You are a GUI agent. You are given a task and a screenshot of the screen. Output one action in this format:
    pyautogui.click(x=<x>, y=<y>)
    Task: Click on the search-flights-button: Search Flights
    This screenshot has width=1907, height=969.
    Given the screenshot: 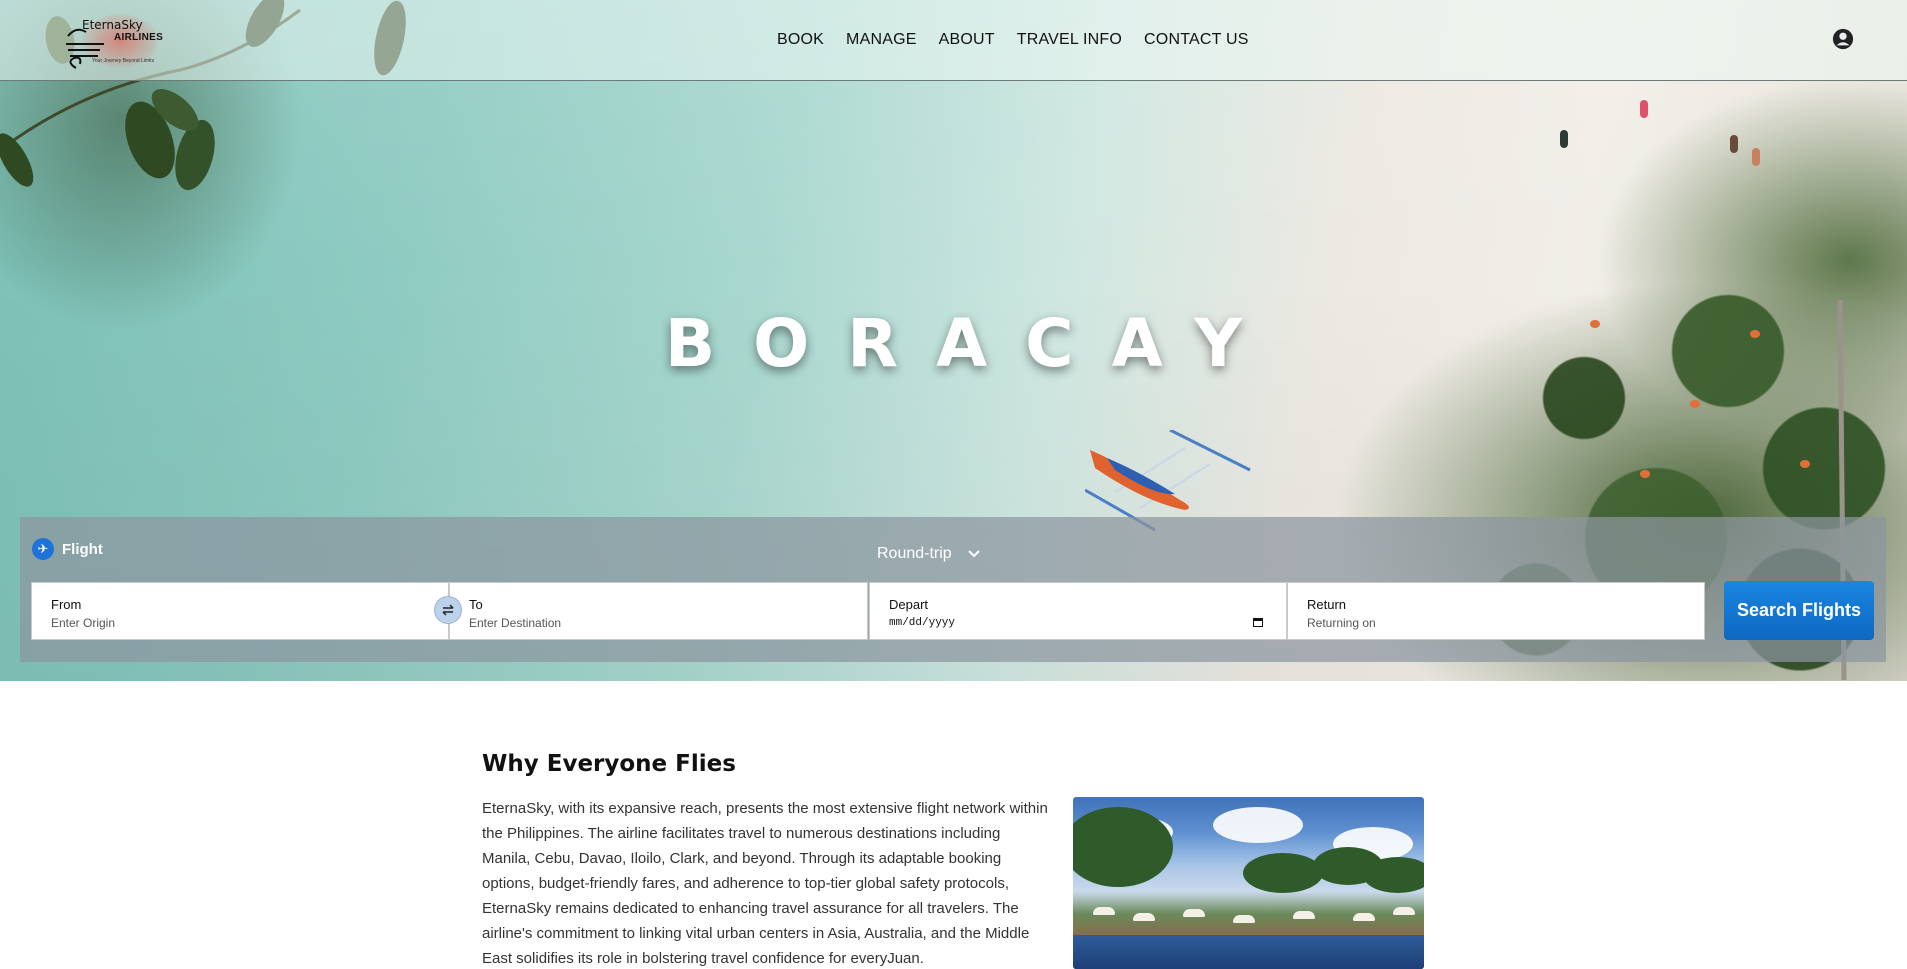 What is the action you would take?
    pyautogui.click(x=1799, y=610)
    